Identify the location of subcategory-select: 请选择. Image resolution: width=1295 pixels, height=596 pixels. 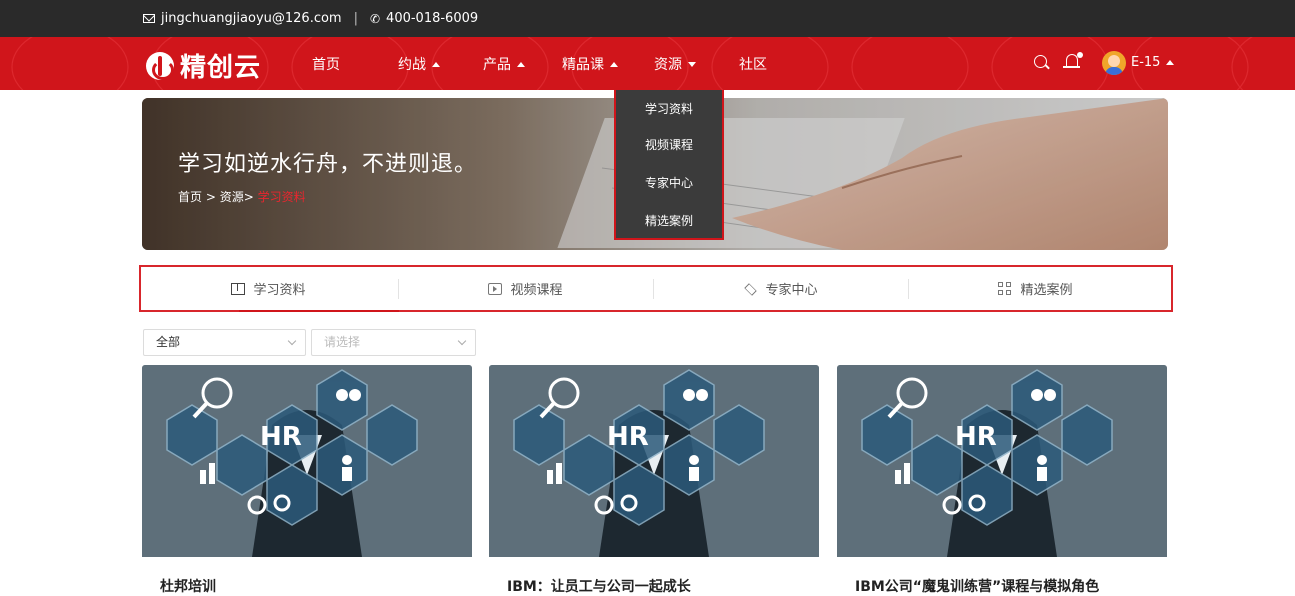
(393, 342).